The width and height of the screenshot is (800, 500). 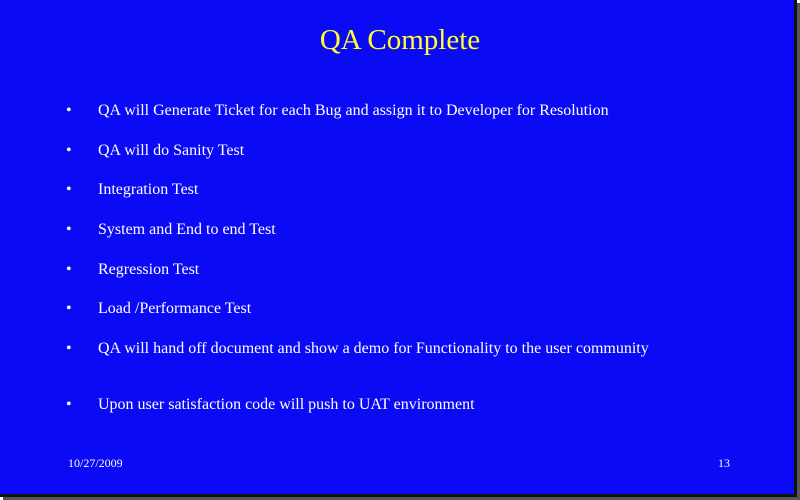 I want to click on bullet-text: Load /Performance Test, so click(x=175, y=308).